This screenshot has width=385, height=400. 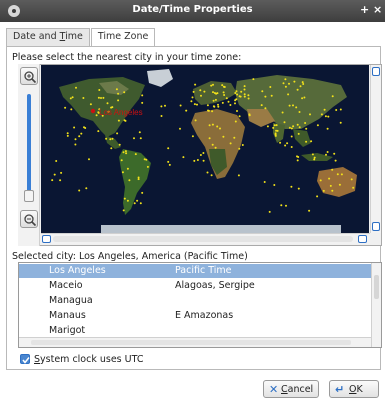 What do you see at coordinates (46, 239) in the screenshot?
I see `scroll-left-icon` at bounding box center [46, 239].